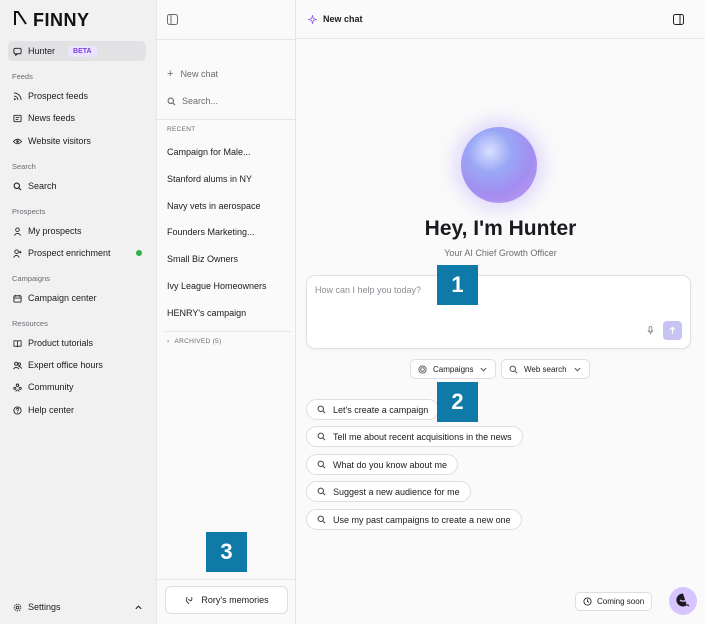  I want to click on nav-item-campaign-center: Campaign center, so click(81, 298).